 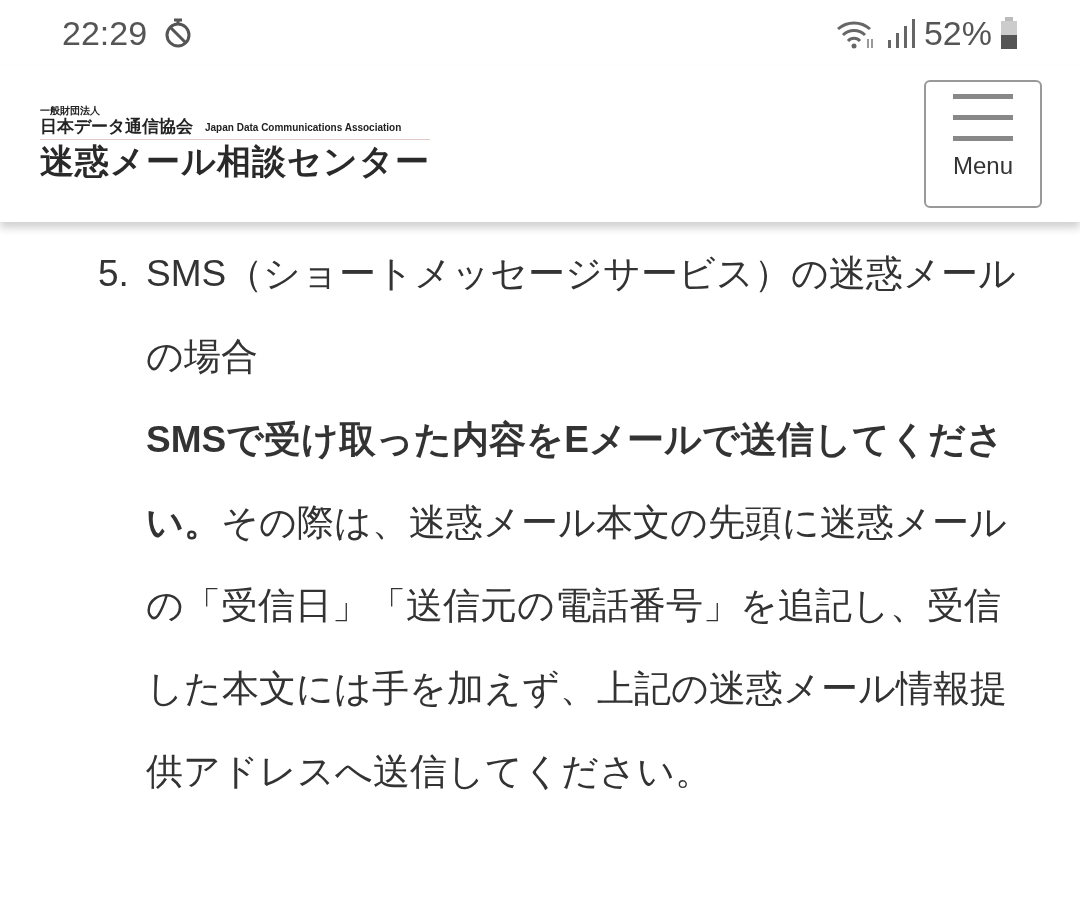 I want to click on logo-org-type: 一般財団法人, so click(x=70, y=110).